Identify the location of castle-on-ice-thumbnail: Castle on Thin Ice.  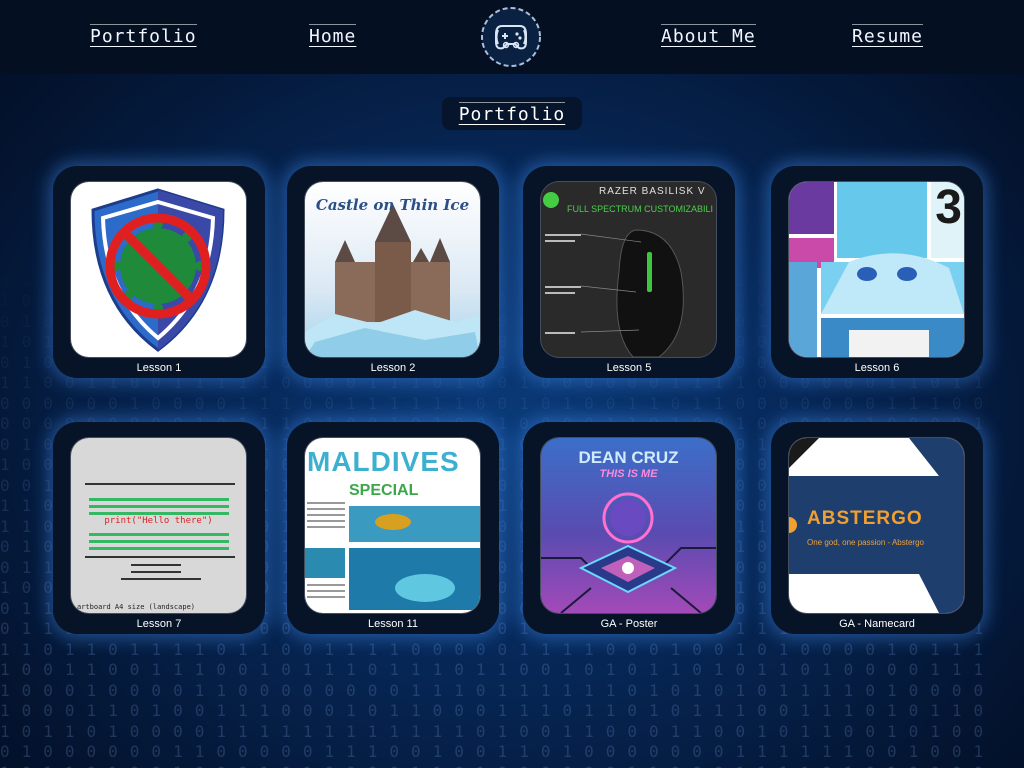
(392, 269).